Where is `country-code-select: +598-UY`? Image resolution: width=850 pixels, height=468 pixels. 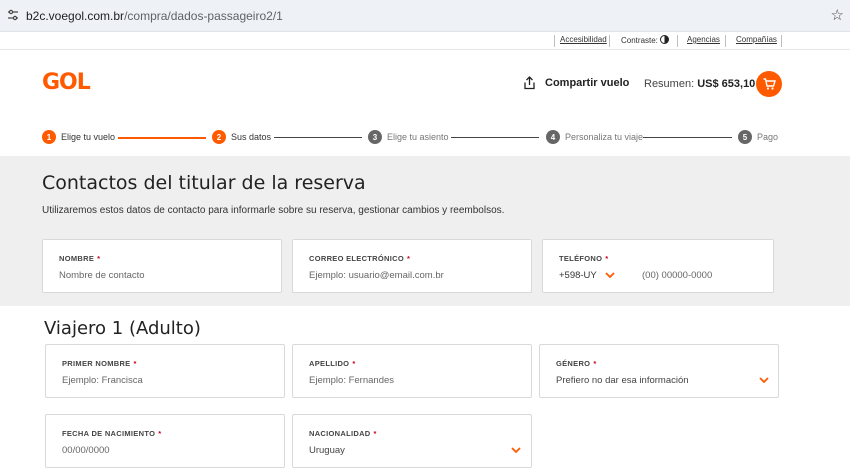 country-code-select: +598-UY is located at coordinates (578, 275).